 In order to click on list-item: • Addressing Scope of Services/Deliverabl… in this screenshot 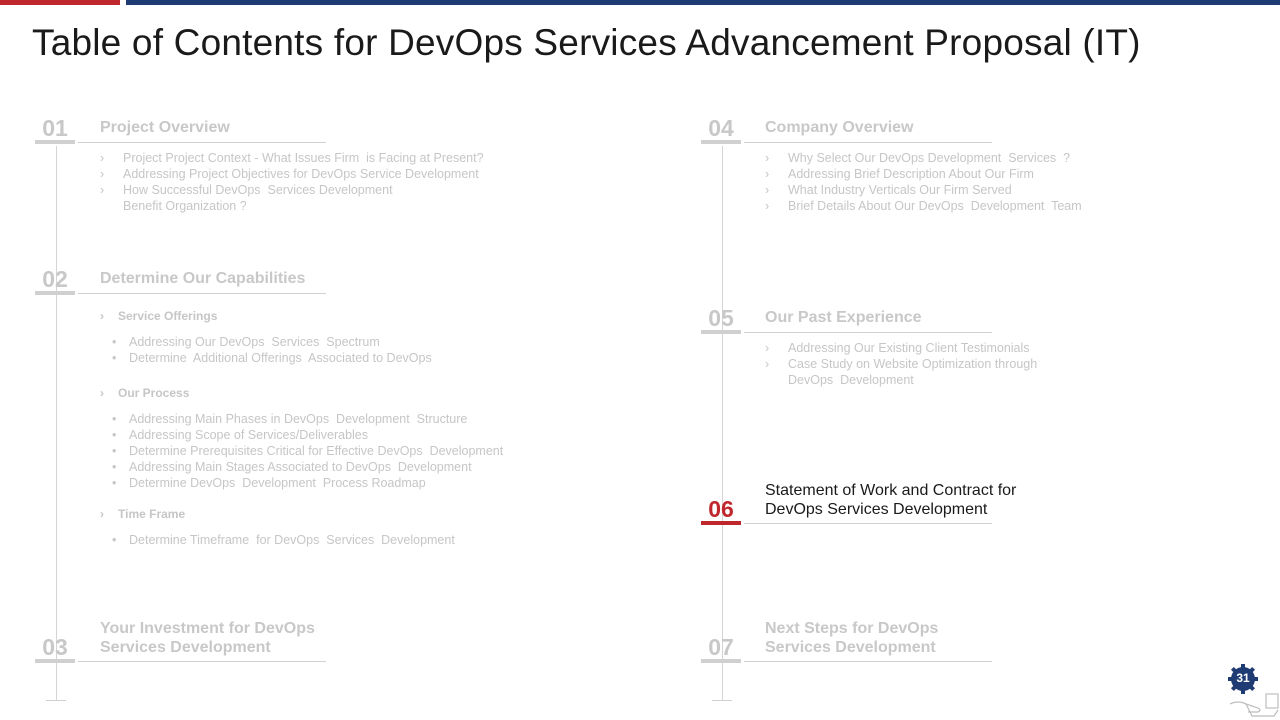, I will do `click(240, 435)`.